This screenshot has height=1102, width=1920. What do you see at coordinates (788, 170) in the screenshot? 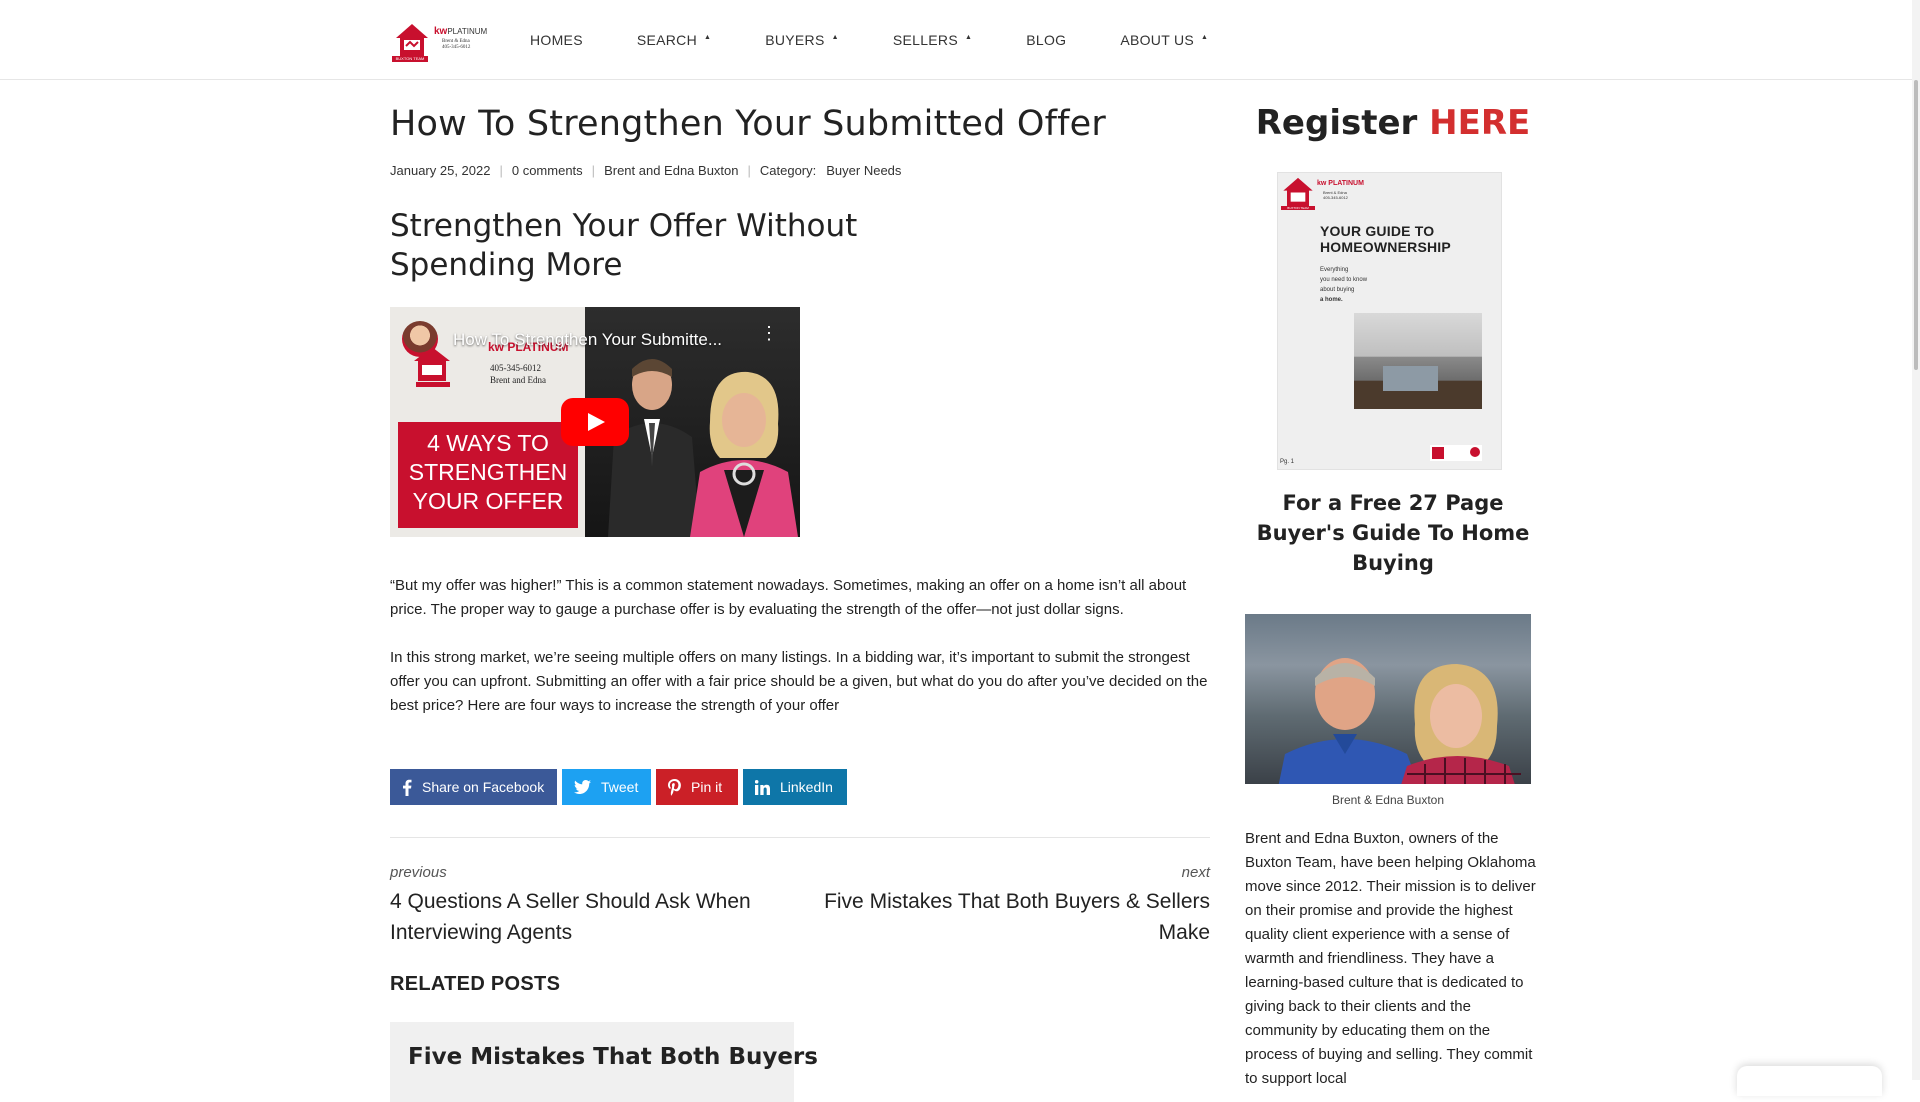
I see `post-category-label: Category:` at bounding box center [788, 170].